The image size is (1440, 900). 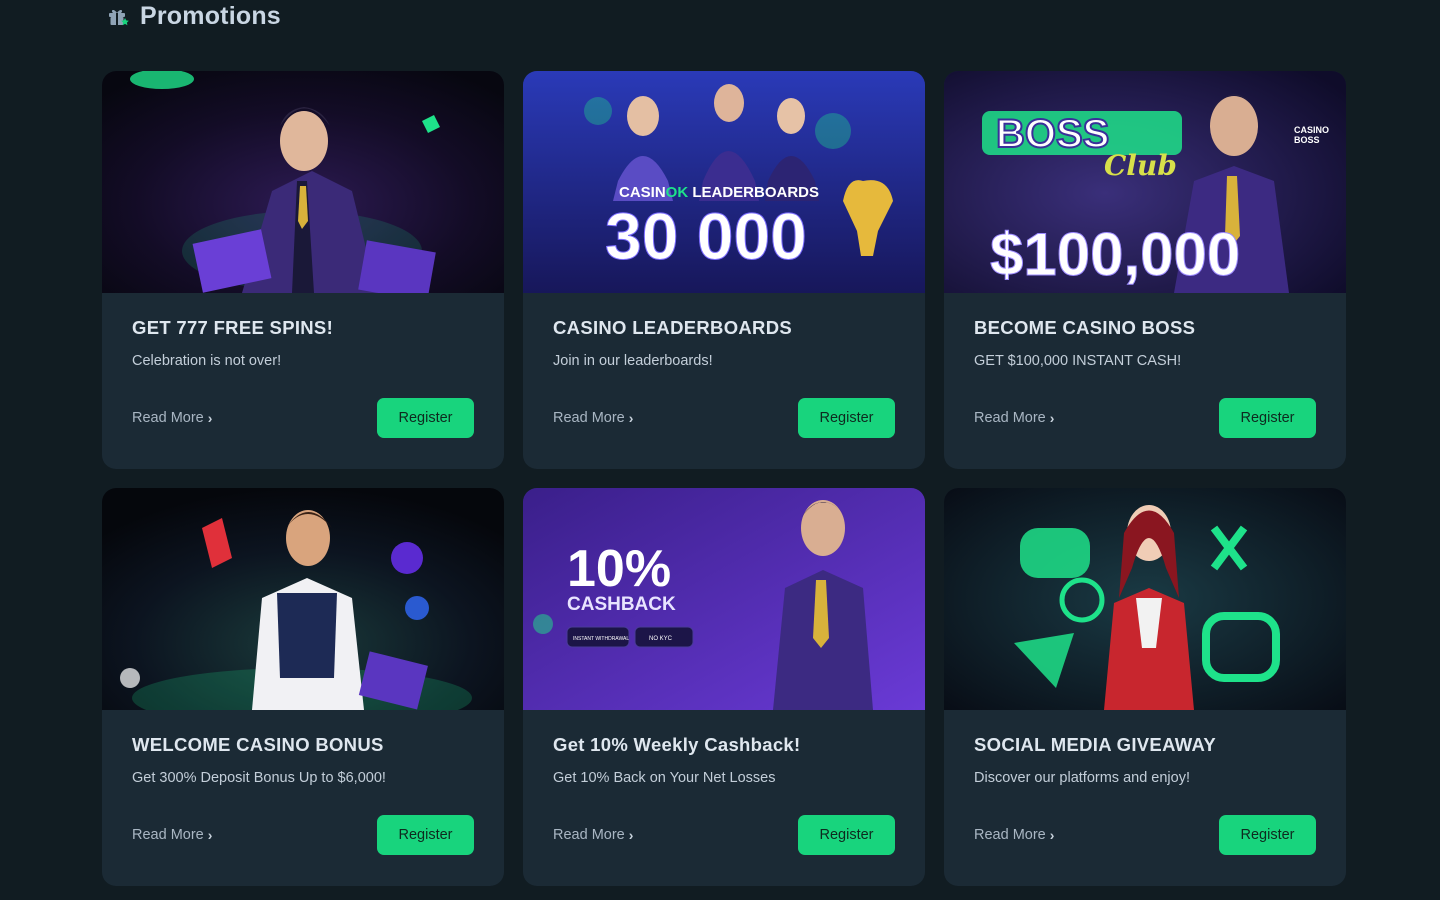 I want to click on promo-banner-image: BOSS Club CASINO BOSS $100,000, so click(x=1145, y=182).